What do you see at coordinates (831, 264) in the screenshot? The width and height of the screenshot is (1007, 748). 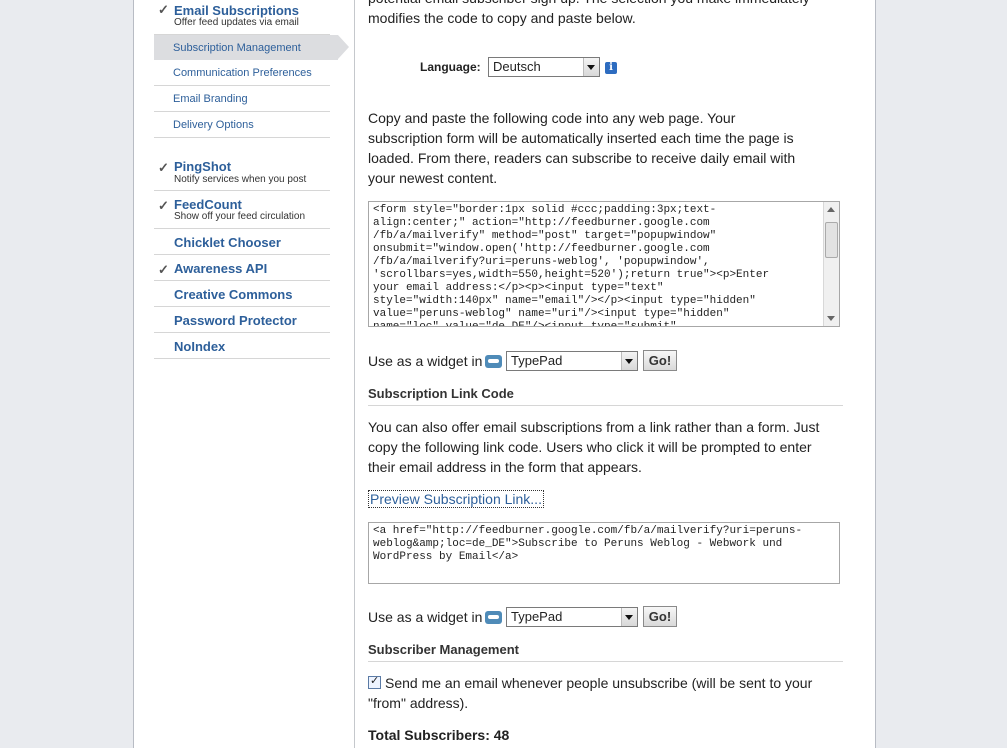 I see `code-scrollbar` at bounding box center [831, 264].